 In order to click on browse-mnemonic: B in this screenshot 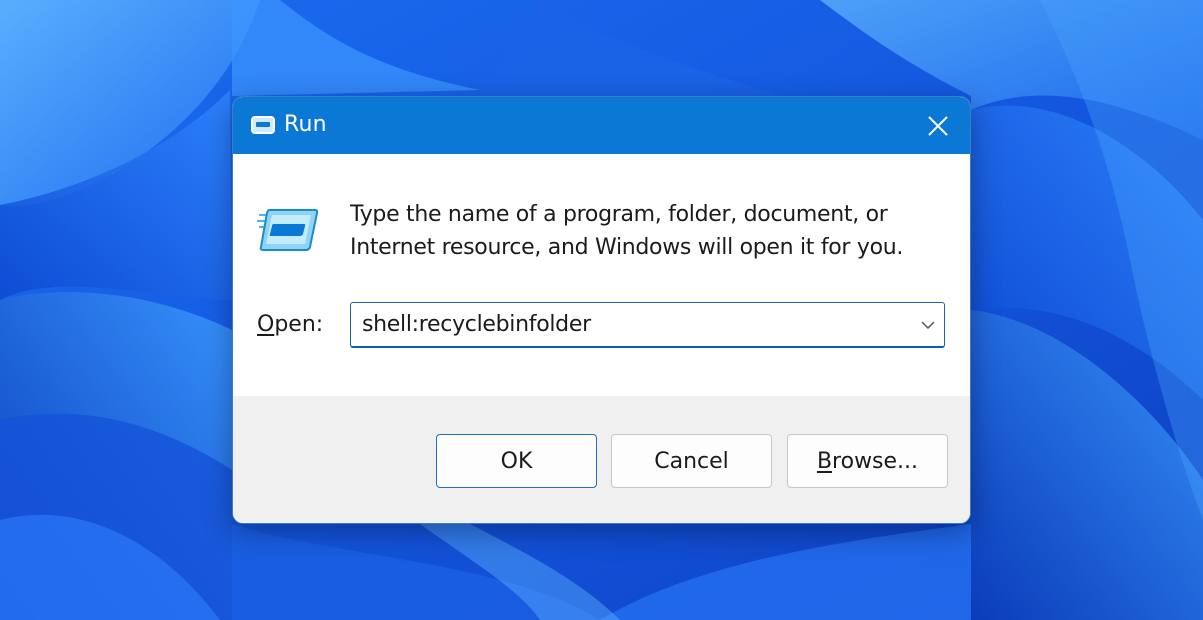, I will do `click(824, 461)`.